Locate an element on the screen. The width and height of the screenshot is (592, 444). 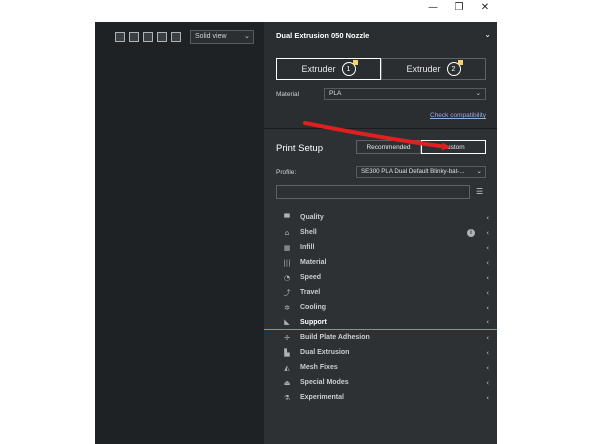
recommended-button: Recommended is located at coordinates (388, 147).